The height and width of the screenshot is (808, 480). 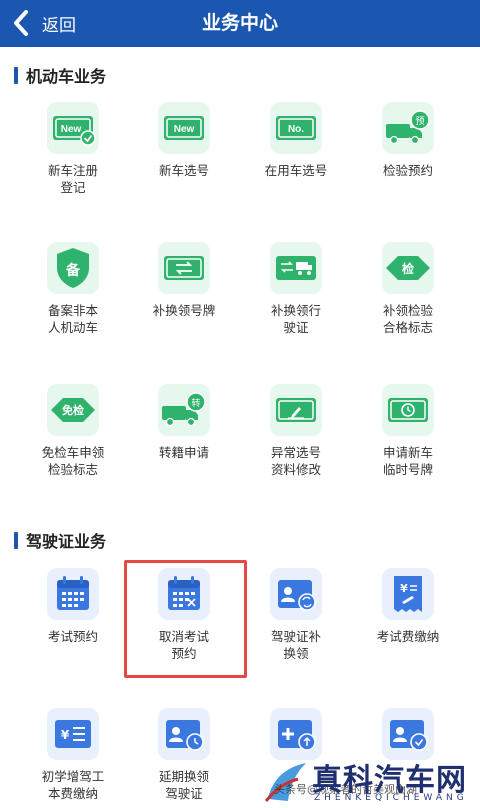 I want to click on tile-replace-driving-permit: 补换领行 驶证, so click(x=296, y=307).